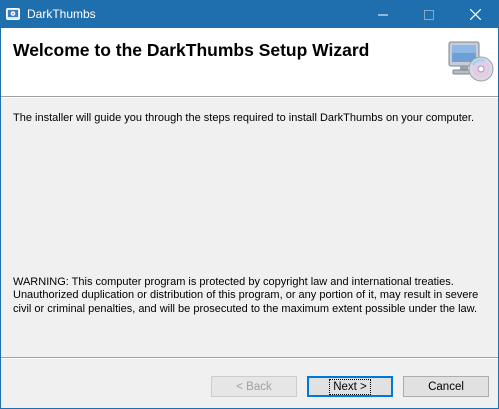 The width and height of the screenshot is (499, 409). Describe the element at coordinates (429, 14) in the screenshot. I see `maximize-button` at that location.